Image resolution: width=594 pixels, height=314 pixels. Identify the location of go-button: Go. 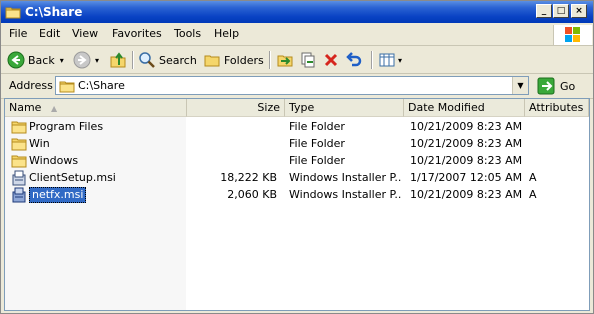
(556, 86).